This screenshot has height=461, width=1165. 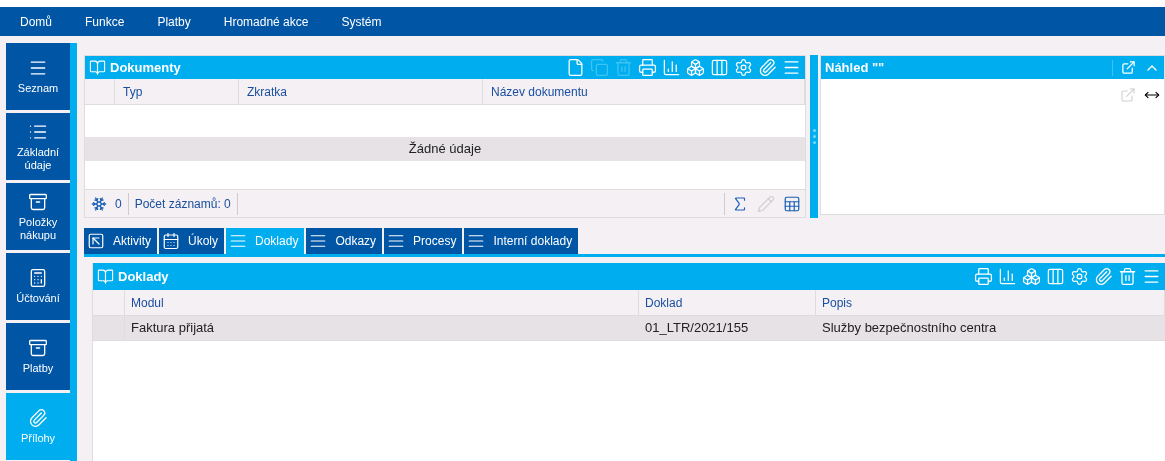 I want to click on menu-item: Domů, so click(x=36, y=21).